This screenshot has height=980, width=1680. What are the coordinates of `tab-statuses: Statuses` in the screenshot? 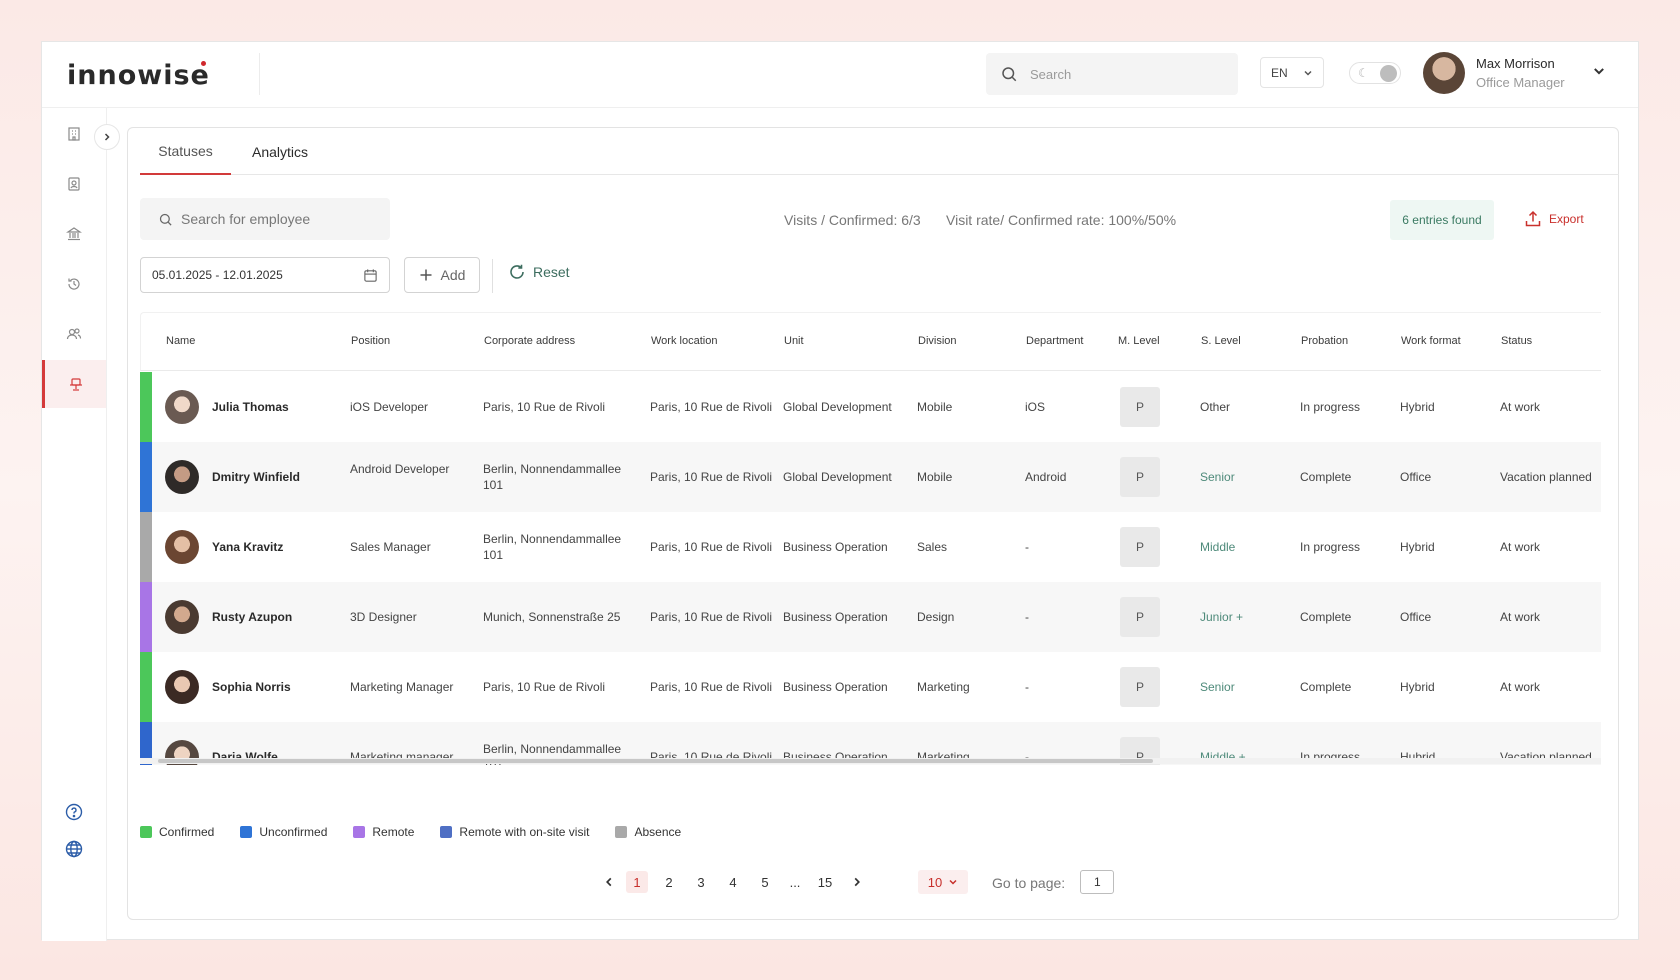 It's located at (185, 151).